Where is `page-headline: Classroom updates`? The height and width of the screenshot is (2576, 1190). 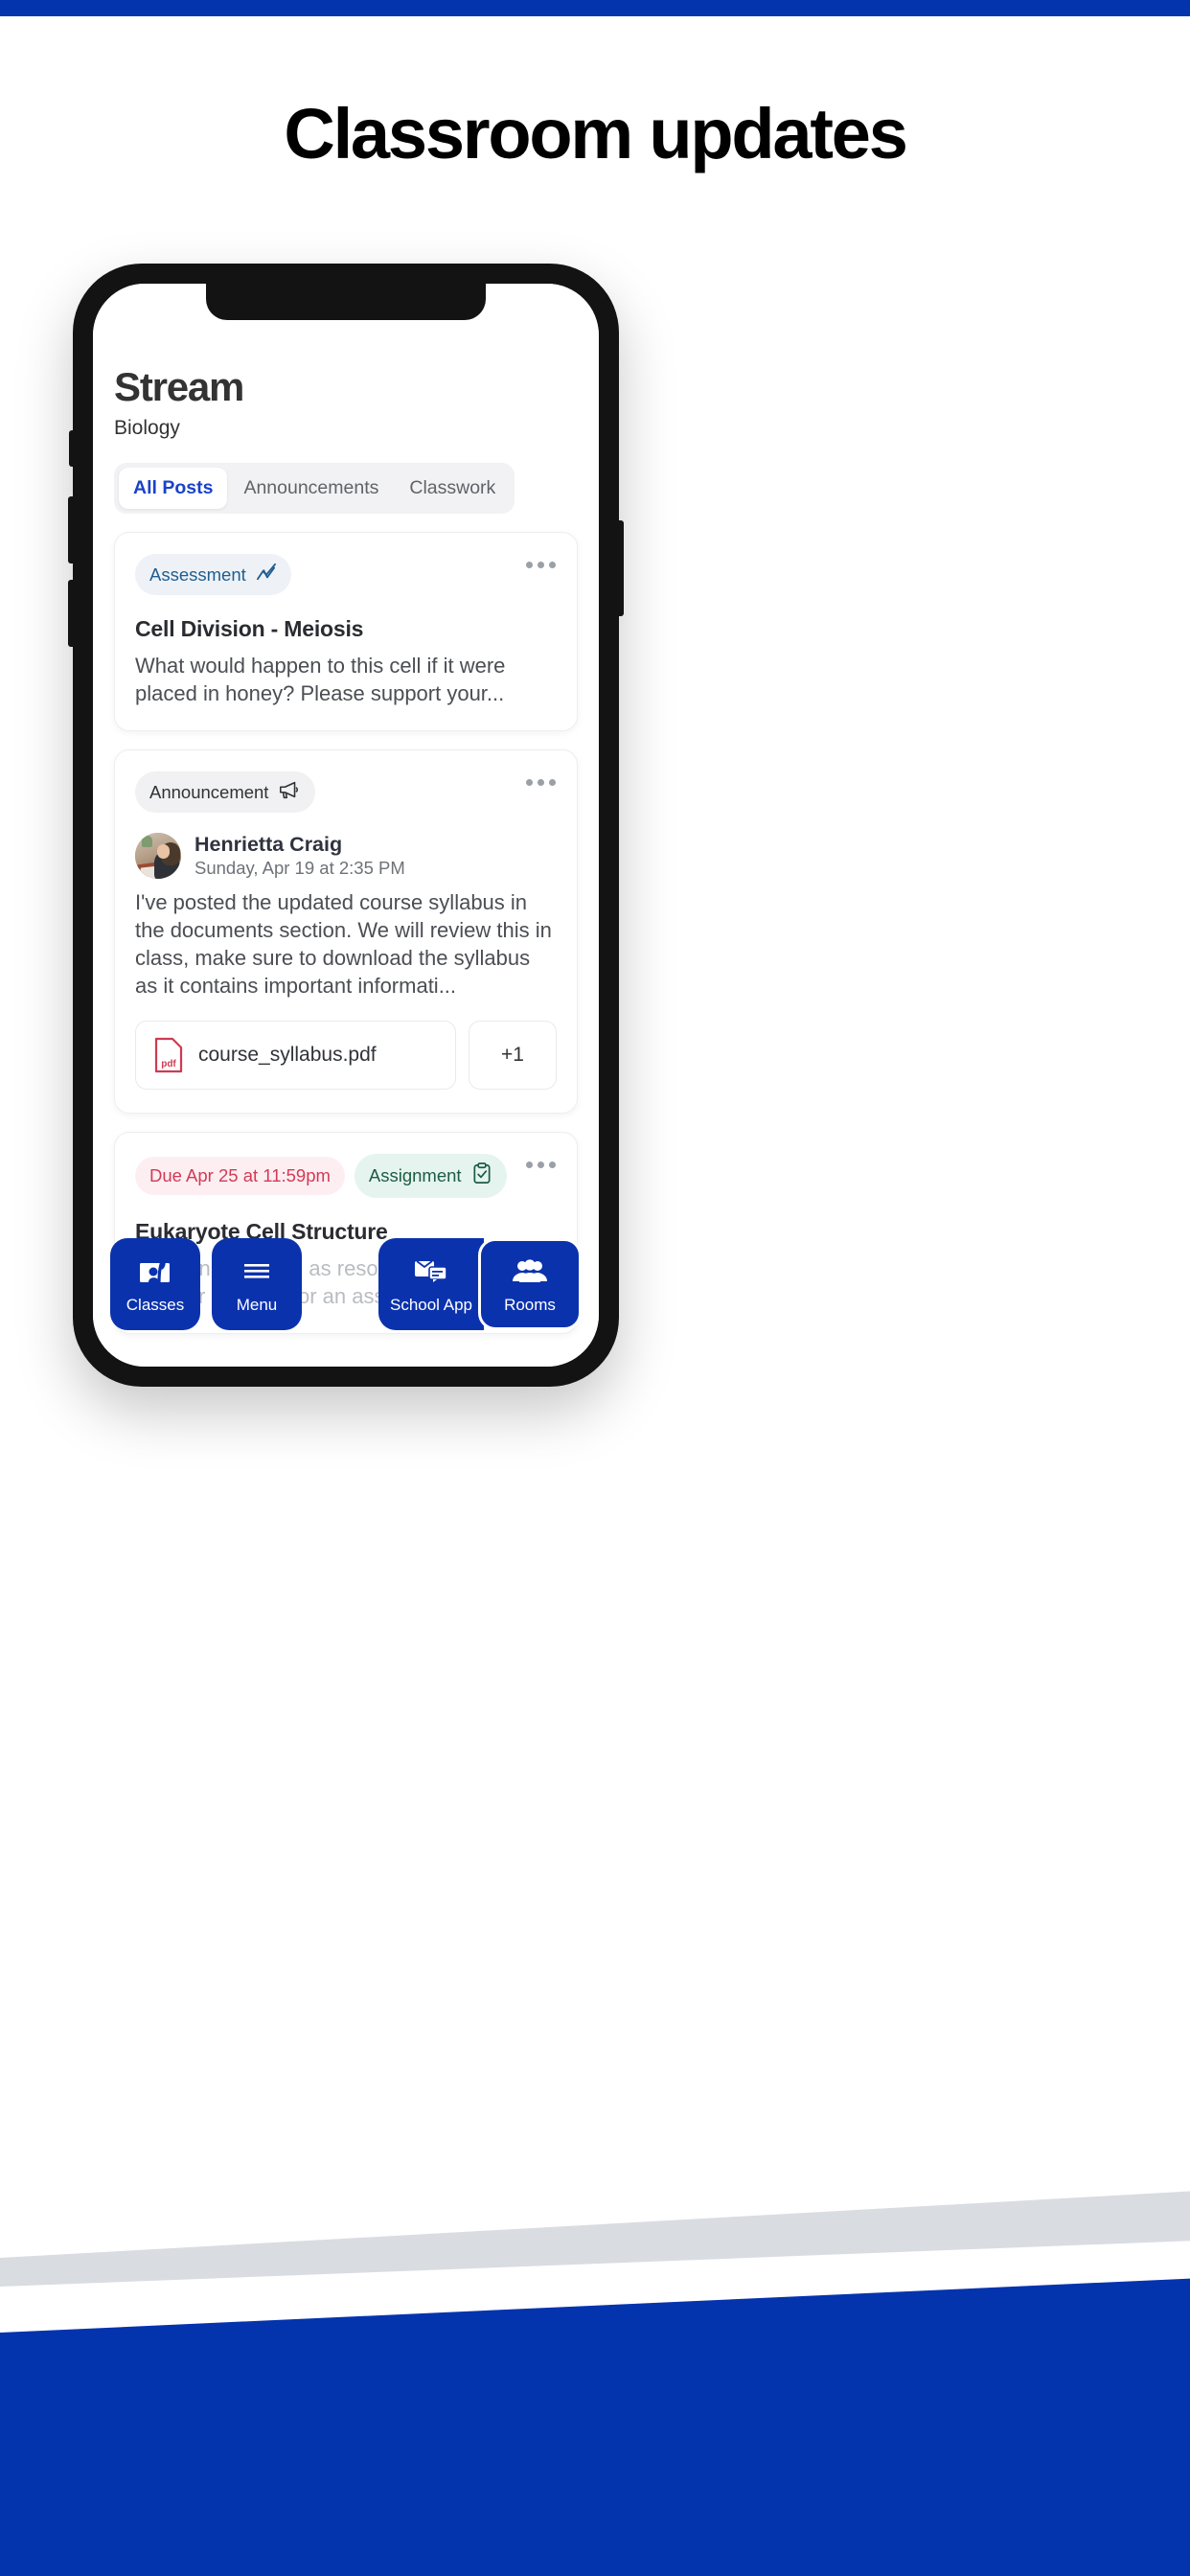
page-headline: Classroom updates is located at coordinates (596, 133).